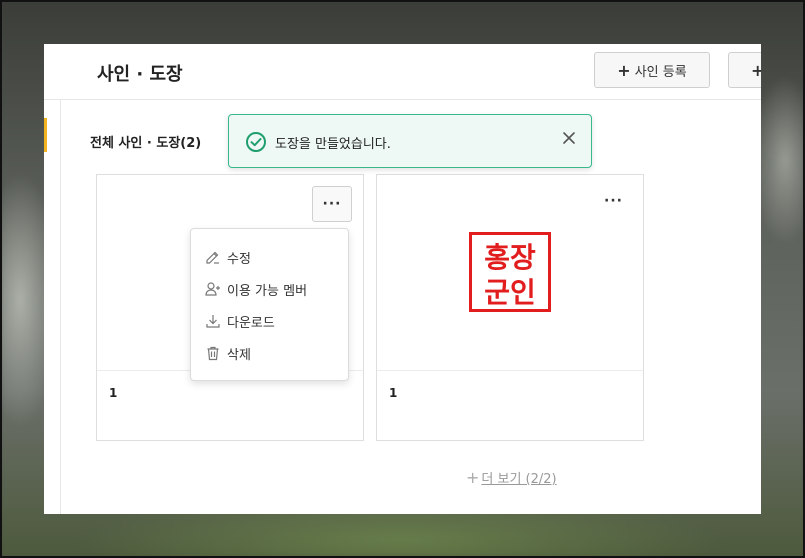  I want to click on card-context-menu: 수정 이용 가능 멤버 다운로드 삭제, so click(269, 304).